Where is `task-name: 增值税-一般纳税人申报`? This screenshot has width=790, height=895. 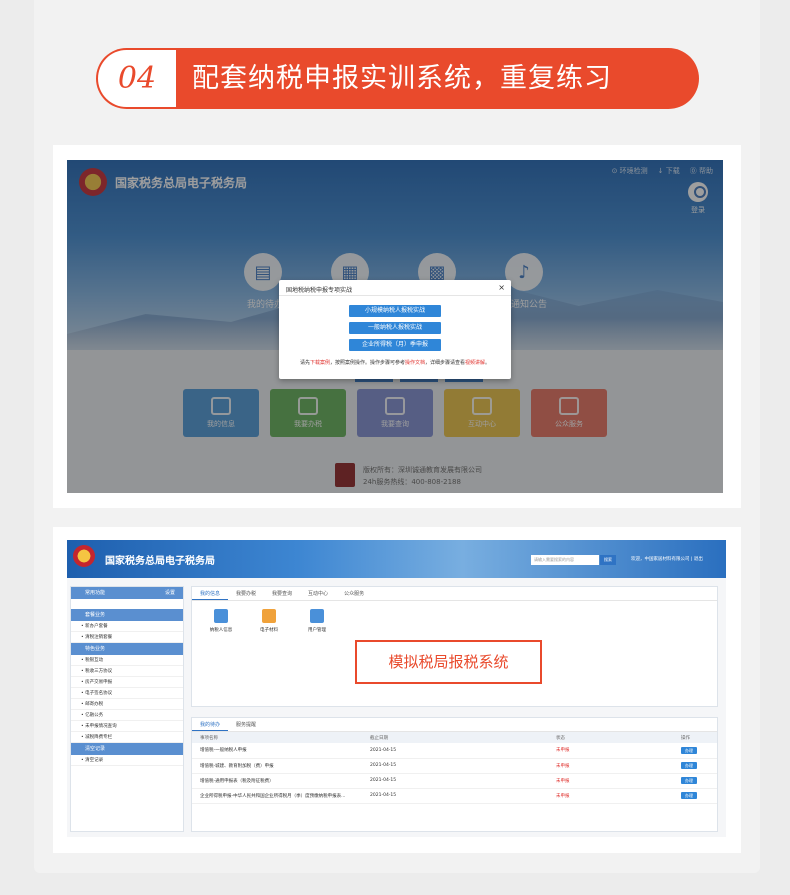 task-name: 增值税-一般纳税人申报 is located at coordinates (277, 751).